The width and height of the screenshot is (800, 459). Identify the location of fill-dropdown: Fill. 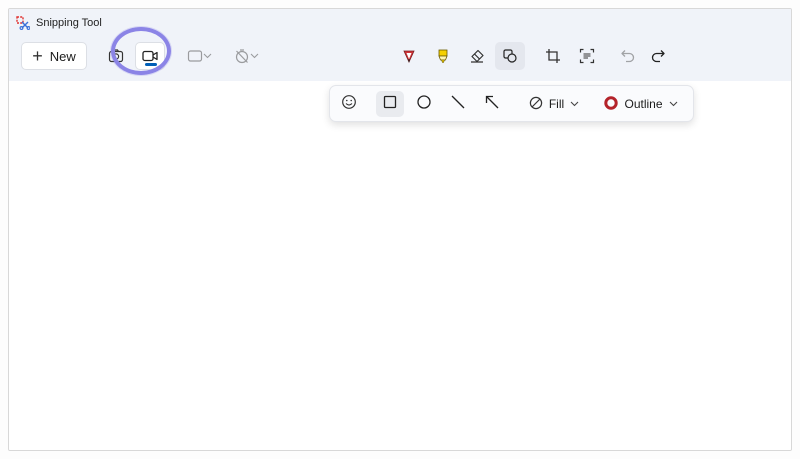
(554, 104).